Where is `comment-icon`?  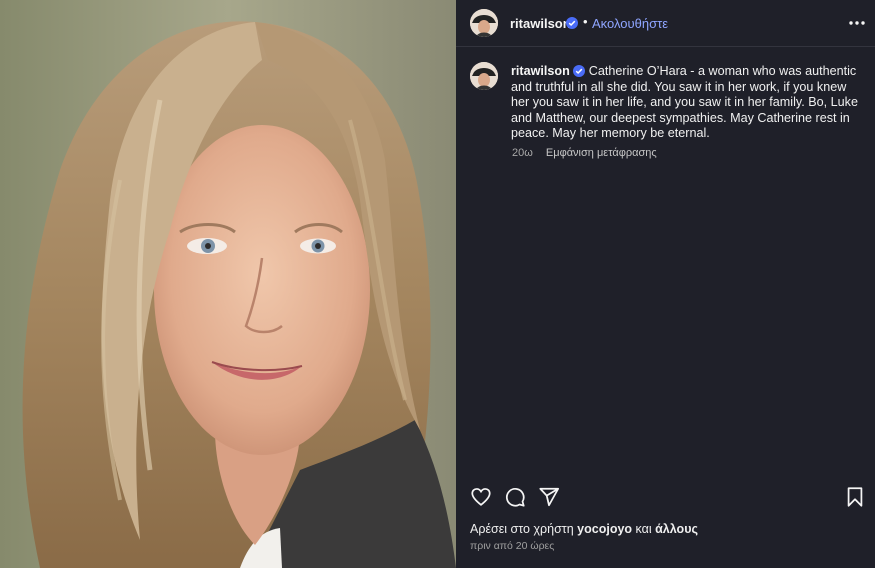 comment-icon is located at coordinates (515, 497).